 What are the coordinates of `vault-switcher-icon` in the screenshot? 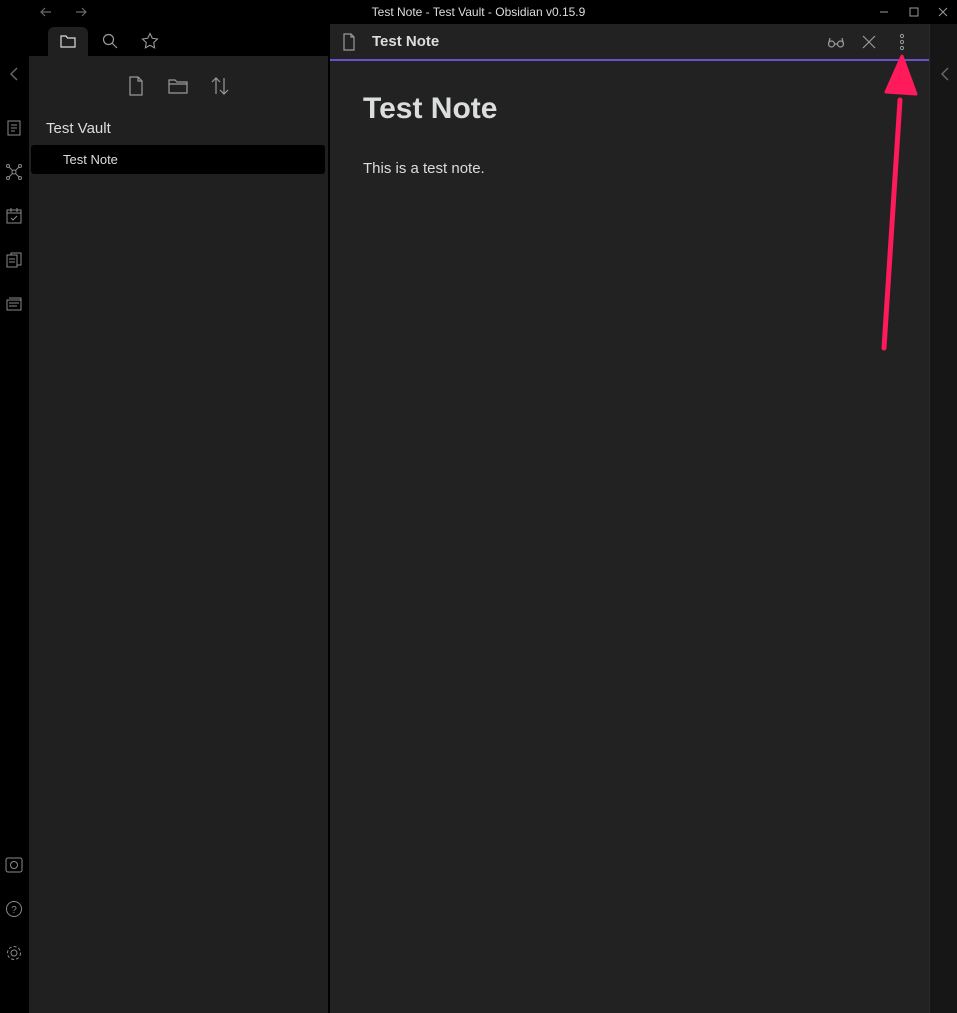 It's located at (14, 865).